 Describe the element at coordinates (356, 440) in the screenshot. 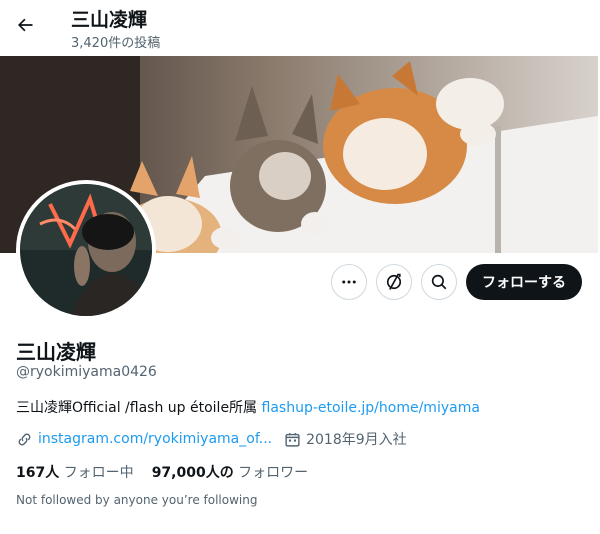

I see `joined-date: 2018年9月入社` at that location.